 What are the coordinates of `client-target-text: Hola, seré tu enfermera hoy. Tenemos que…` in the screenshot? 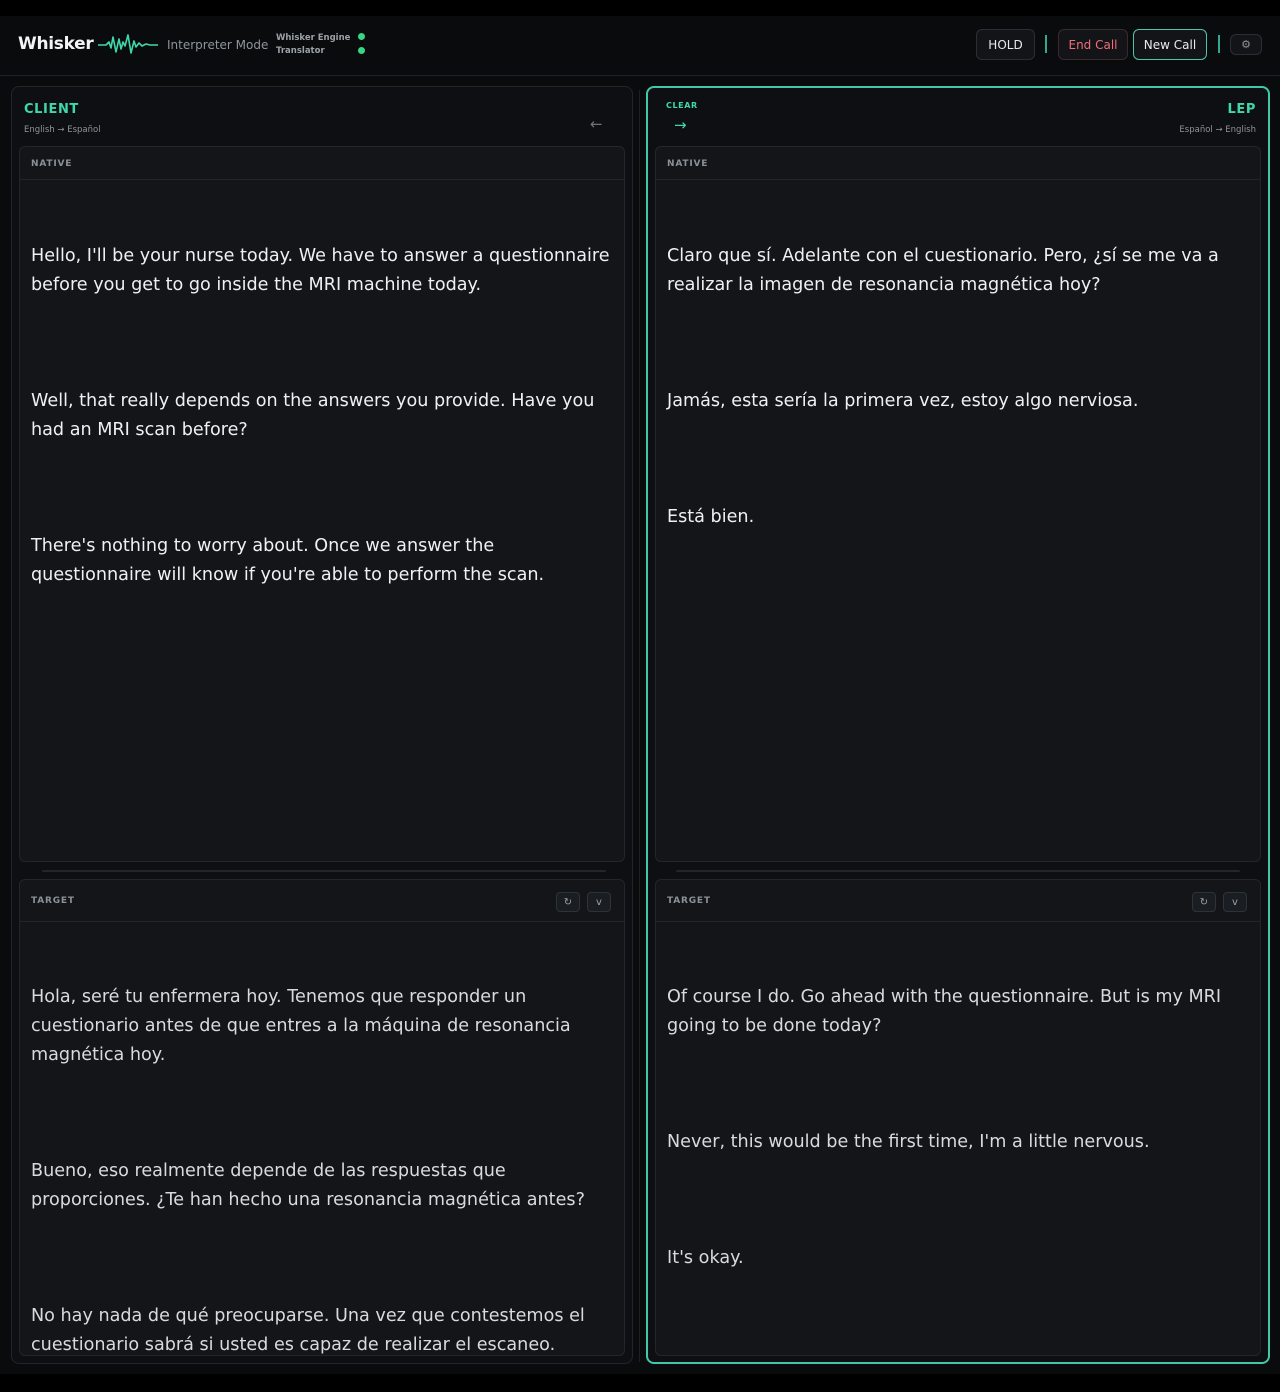 It's located at (322, 1140).